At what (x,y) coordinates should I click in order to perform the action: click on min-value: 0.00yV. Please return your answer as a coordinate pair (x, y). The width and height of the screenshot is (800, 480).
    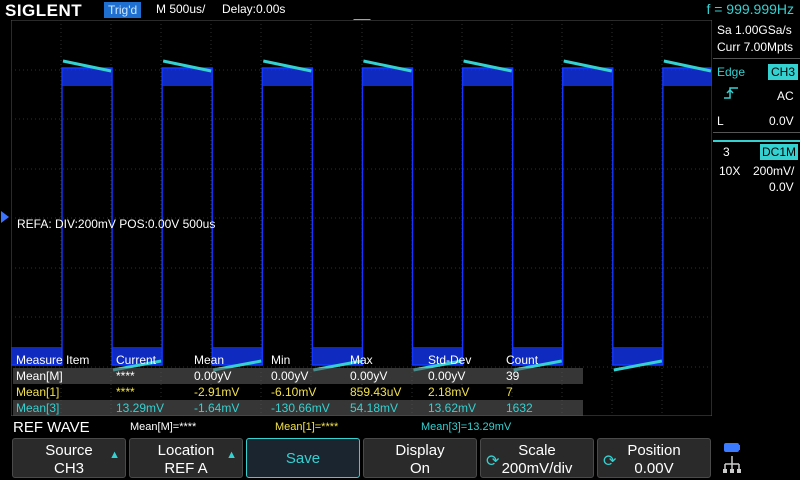
    Looking at the image, I should click on (290, 376).